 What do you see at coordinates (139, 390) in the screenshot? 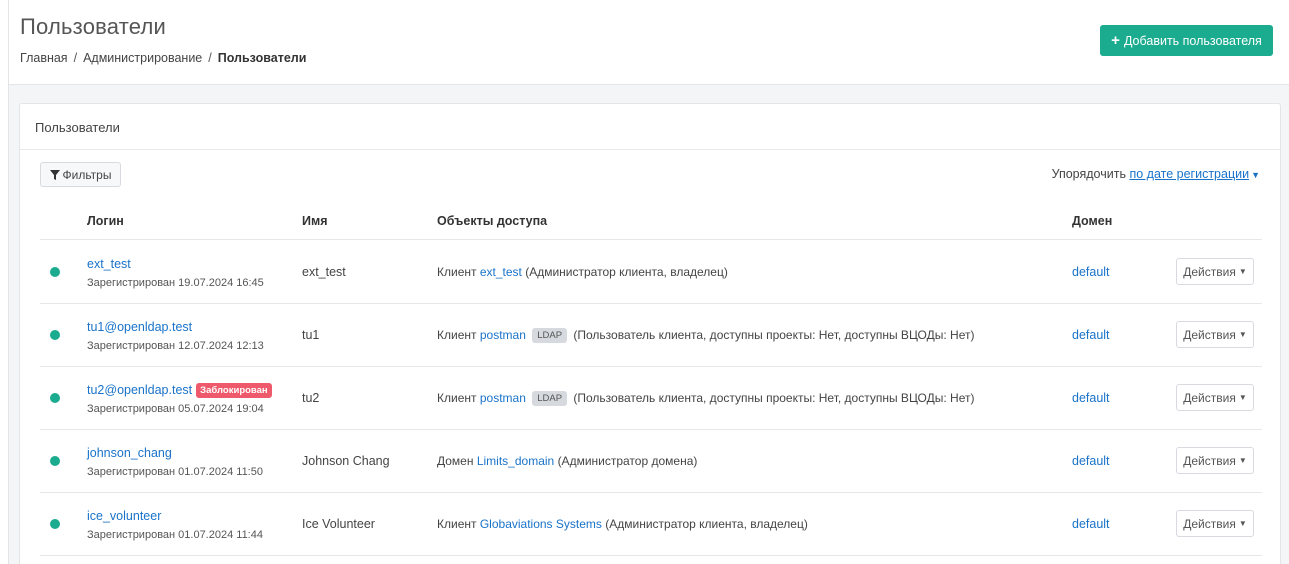
I see `user-login-link: tu2@openldap.test` at bounding box center [139, 390].